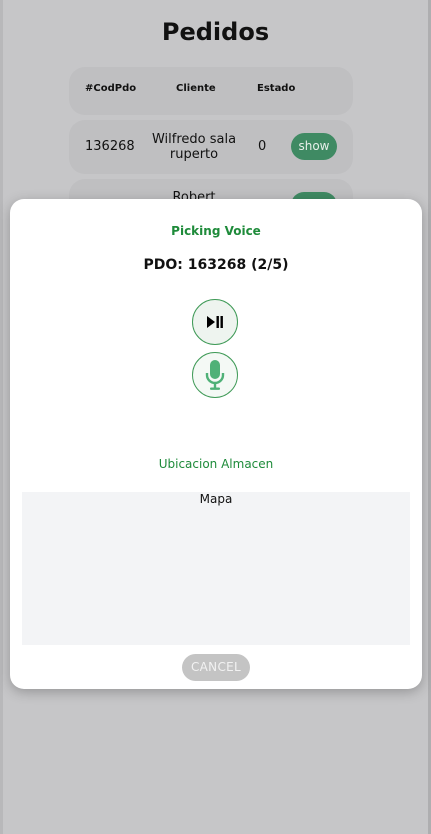 This screenshot has width=431, height=834. What do you see at coordinates (276, 88) in the screenshot?
I see `header-estado: Estado` at bounding box center [276, 88].